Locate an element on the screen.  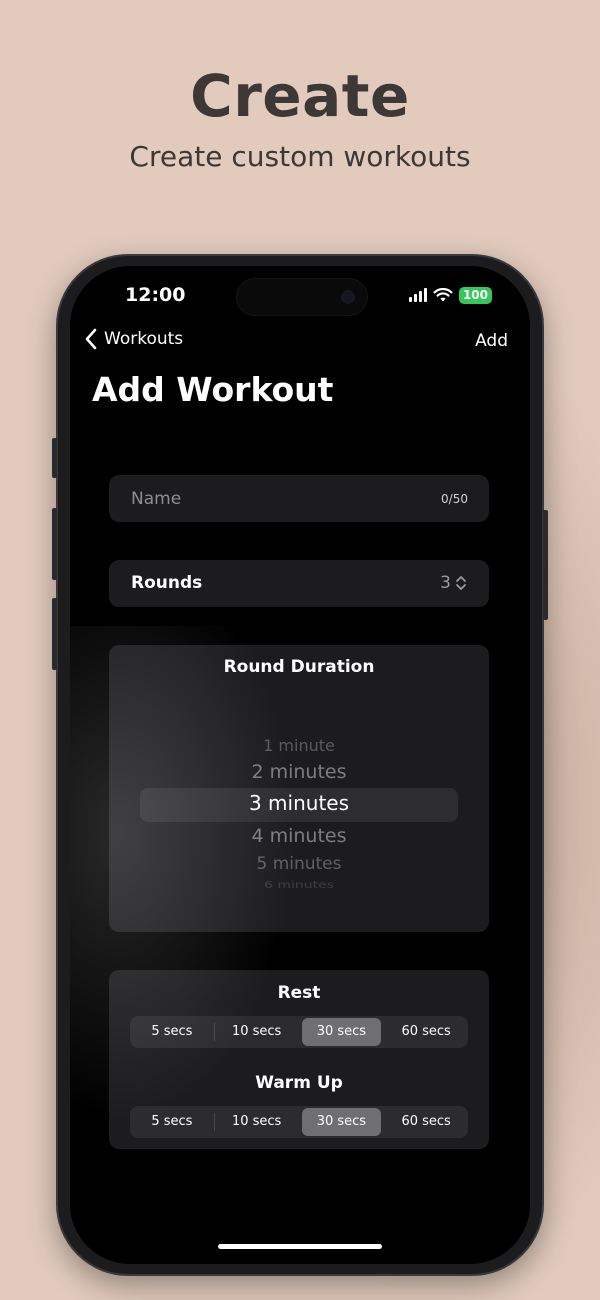
page-title: Add Workout is located at coordinates (213, 389).